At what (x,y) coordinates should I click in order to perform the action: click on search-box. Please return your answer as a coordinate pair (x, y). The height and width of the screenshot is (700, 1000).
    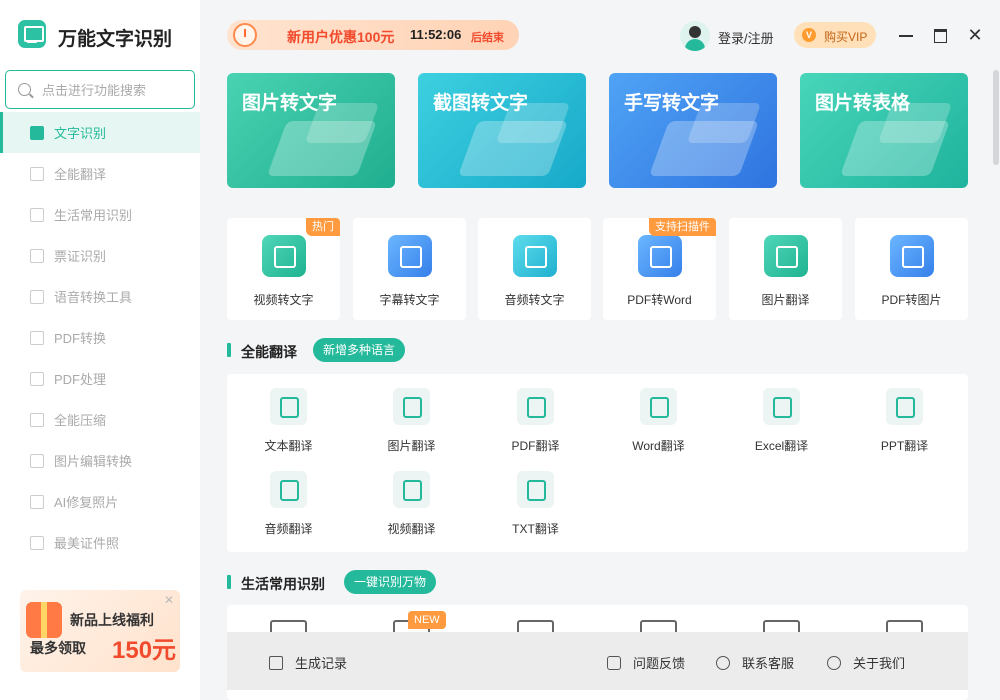
    Looking at the image, I should click on (100, 89).